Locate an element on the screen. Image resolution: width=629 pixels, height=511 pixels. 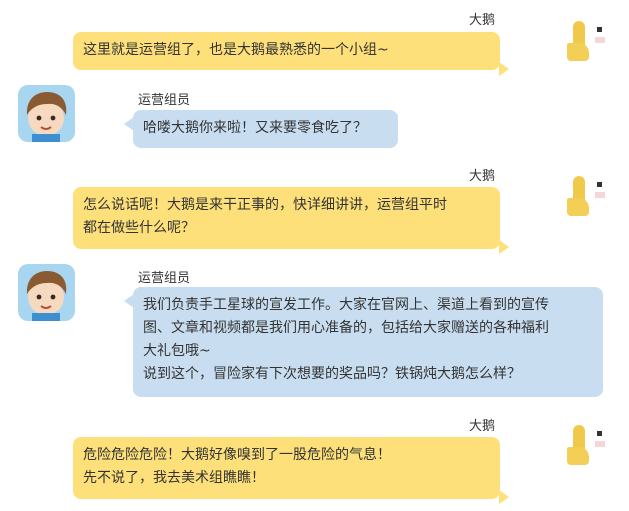
chat-bubble: 这里就是运营组了，也是大鹅最熟悉的一个小组~ is located at coordinates (291, 54).